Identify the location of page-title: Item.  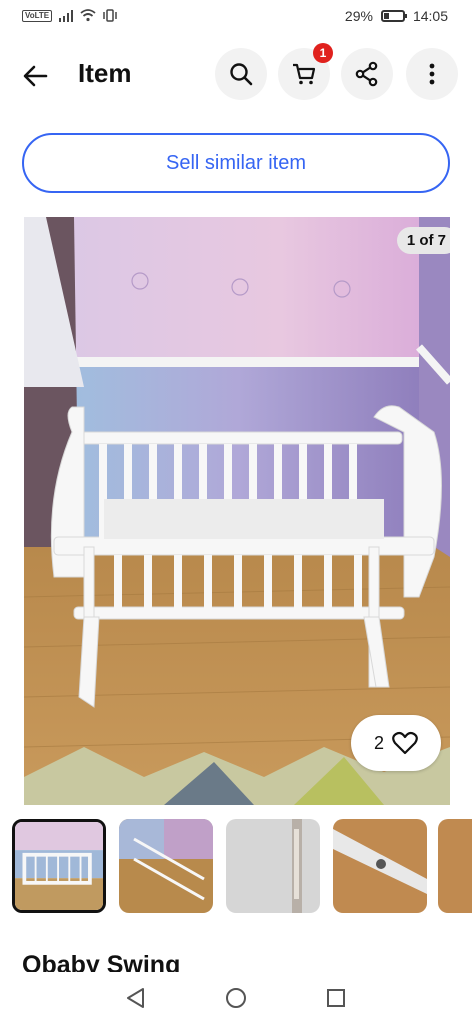
(105, 73).